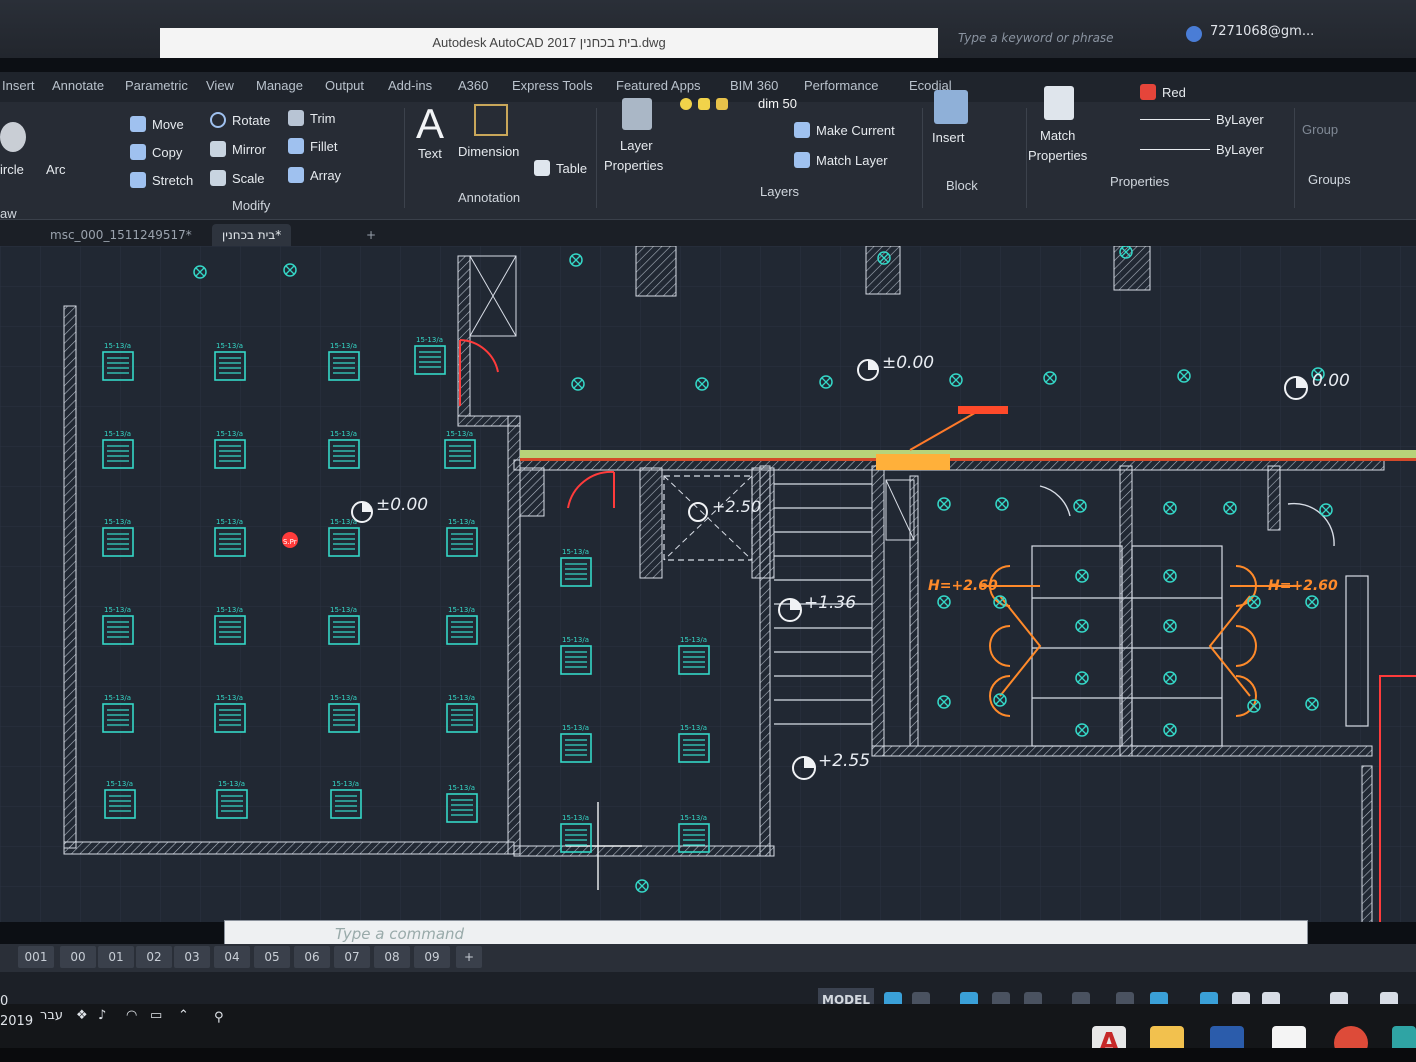  Describe the element at coordinates (560, 168) in the screenshot. I see `table-button: Table` at that location.